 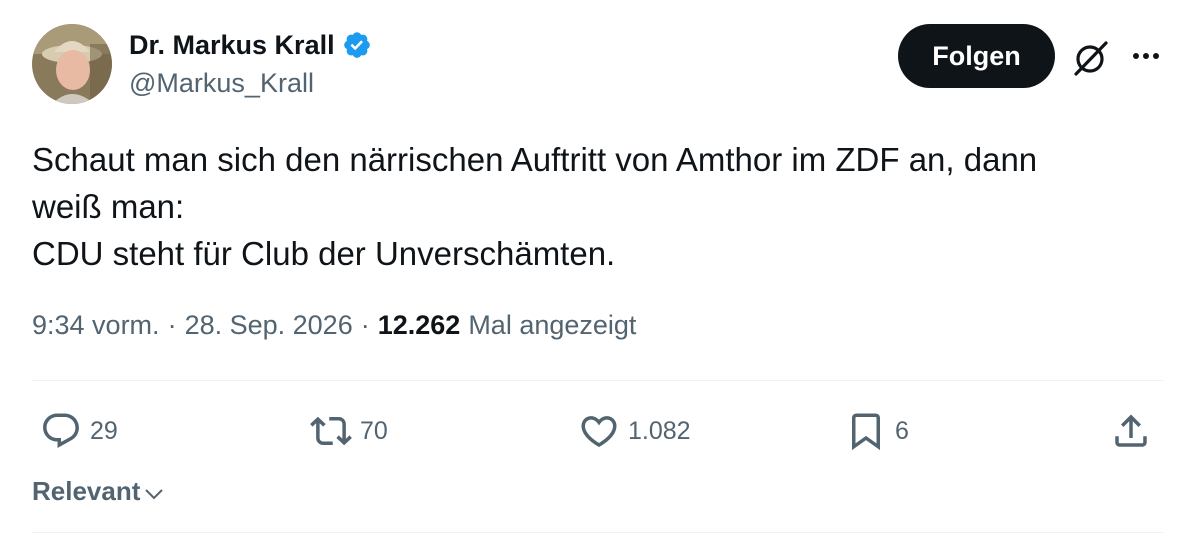 What do you see at coordinates (1146, 56) in the screenshot?
I see `more-options-icon` at bounding box center [1146, 56].